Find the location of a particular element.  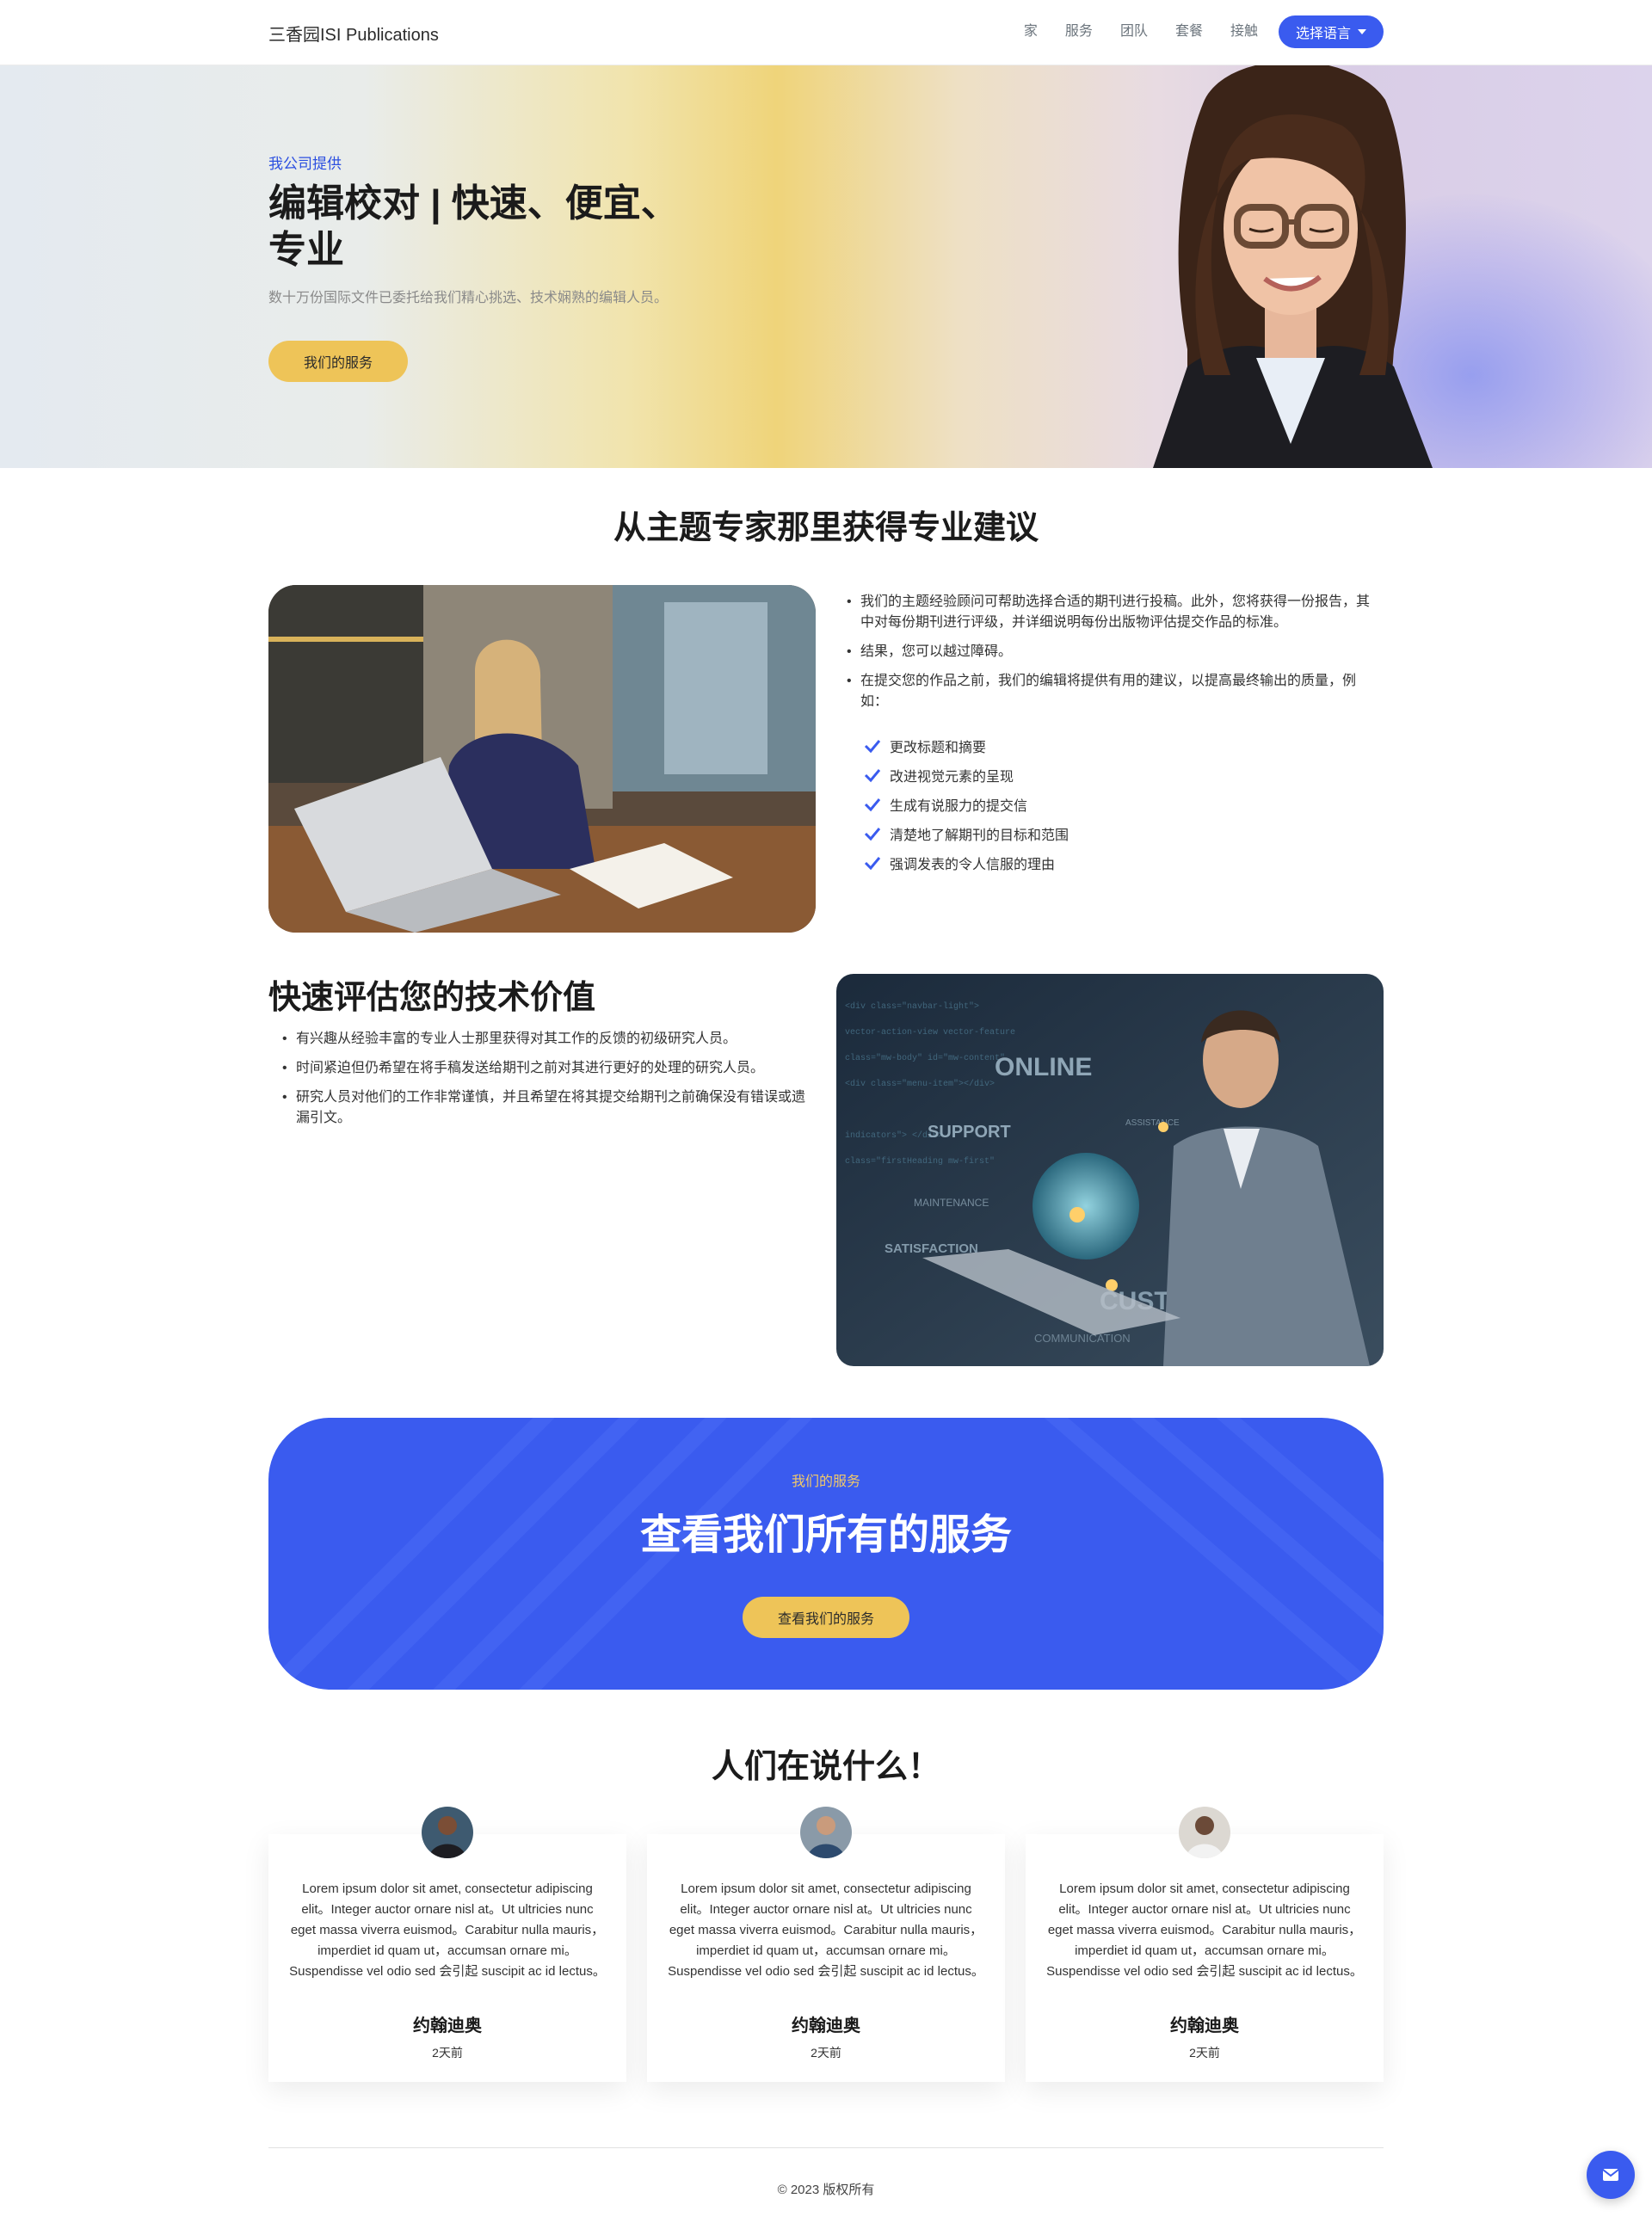

list-item: 更改标题和摘要 is located at coordinates (1079, 746).